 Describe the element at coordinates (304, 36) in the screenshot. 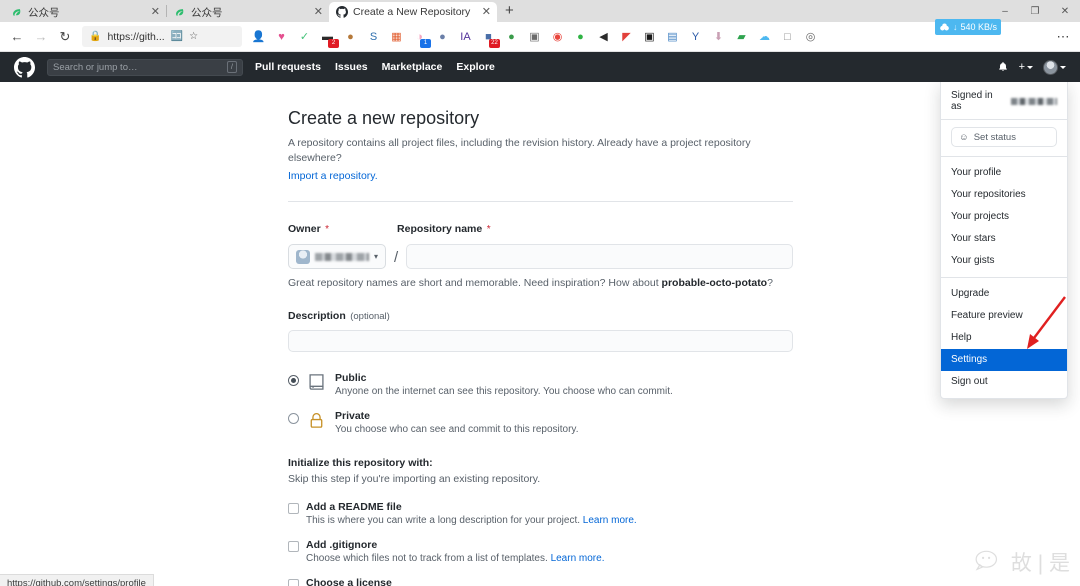

I see `shield-extension: ✓` at that location.